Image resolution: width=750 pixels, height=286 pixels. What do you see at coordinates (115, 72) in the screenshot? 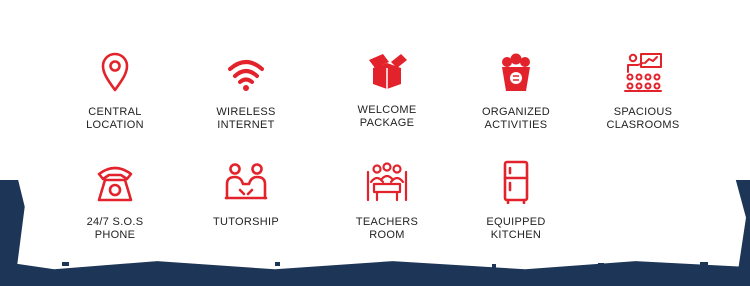
I see `map-pin-icon` at bounding box center [115, 72].